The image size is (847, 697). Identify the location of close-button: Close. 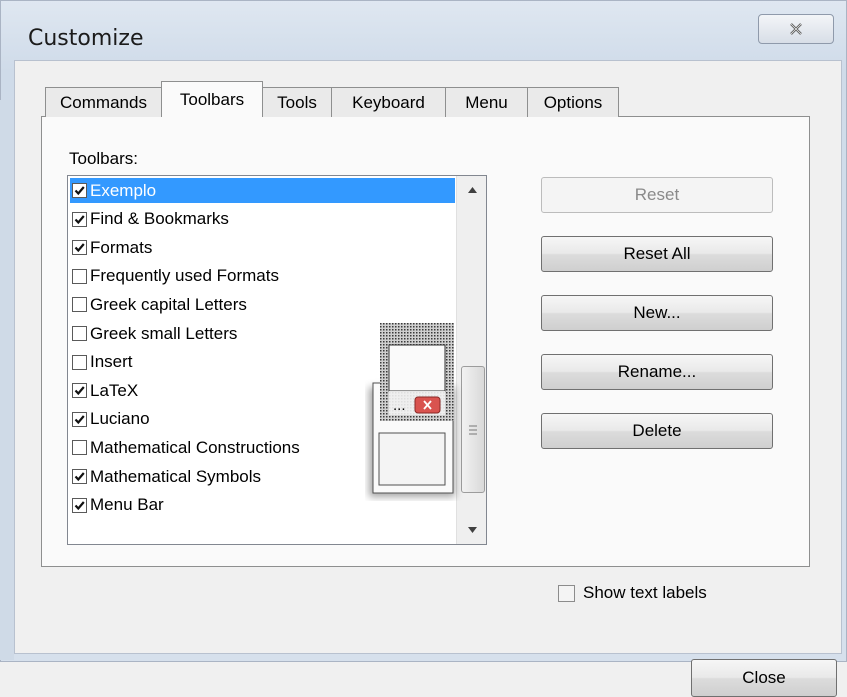
(764, 678).